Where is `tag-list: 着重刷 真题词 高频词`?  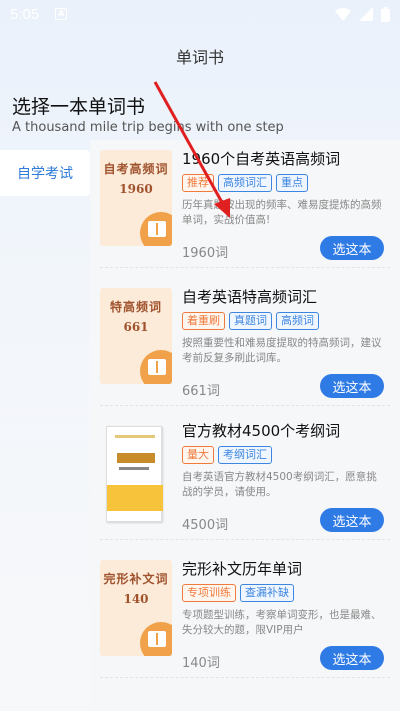 tag-list: 着重刷 真题词 高频词 is located at coordinates (250, 321).